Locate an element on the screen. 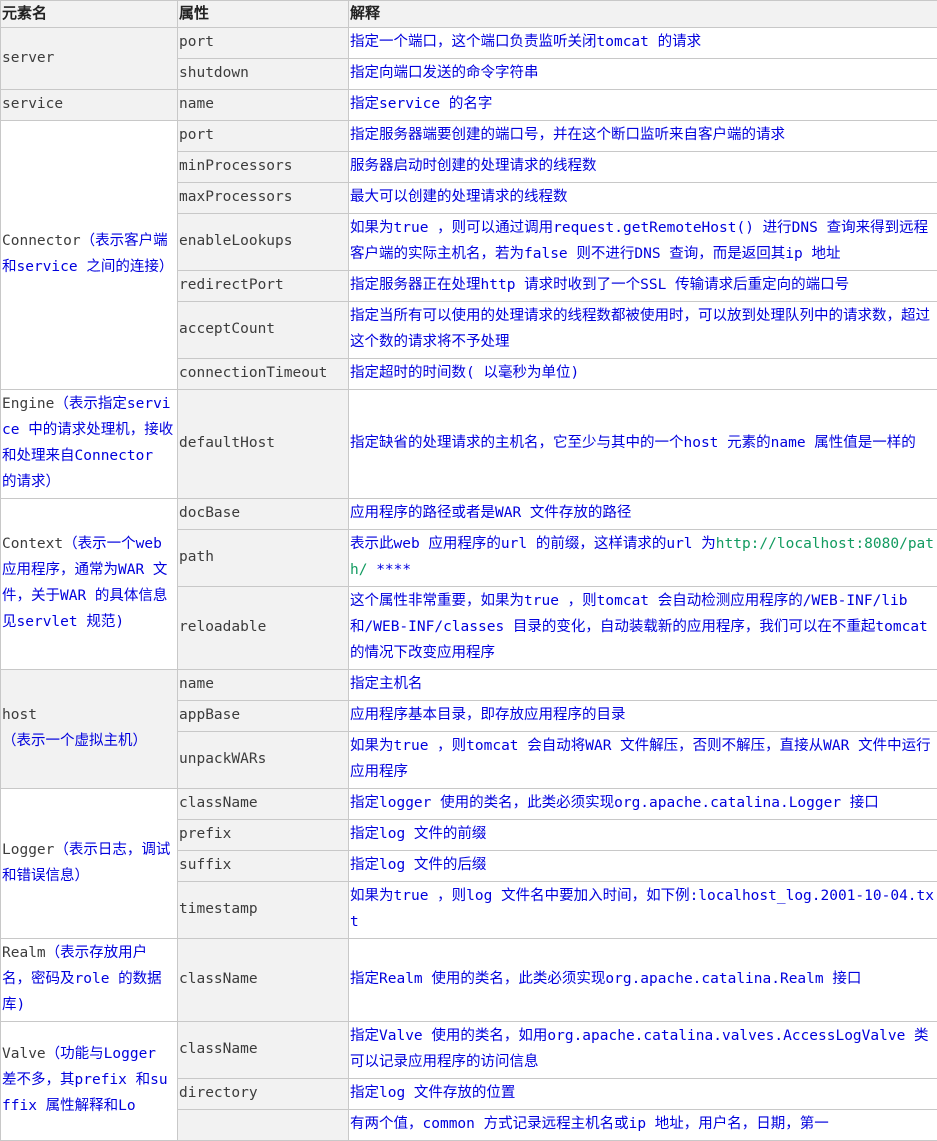 The image size is (937, 1141). description-text: 指定超时的时间数( 以毫秒为单位) is located at coordinates (464, 373).